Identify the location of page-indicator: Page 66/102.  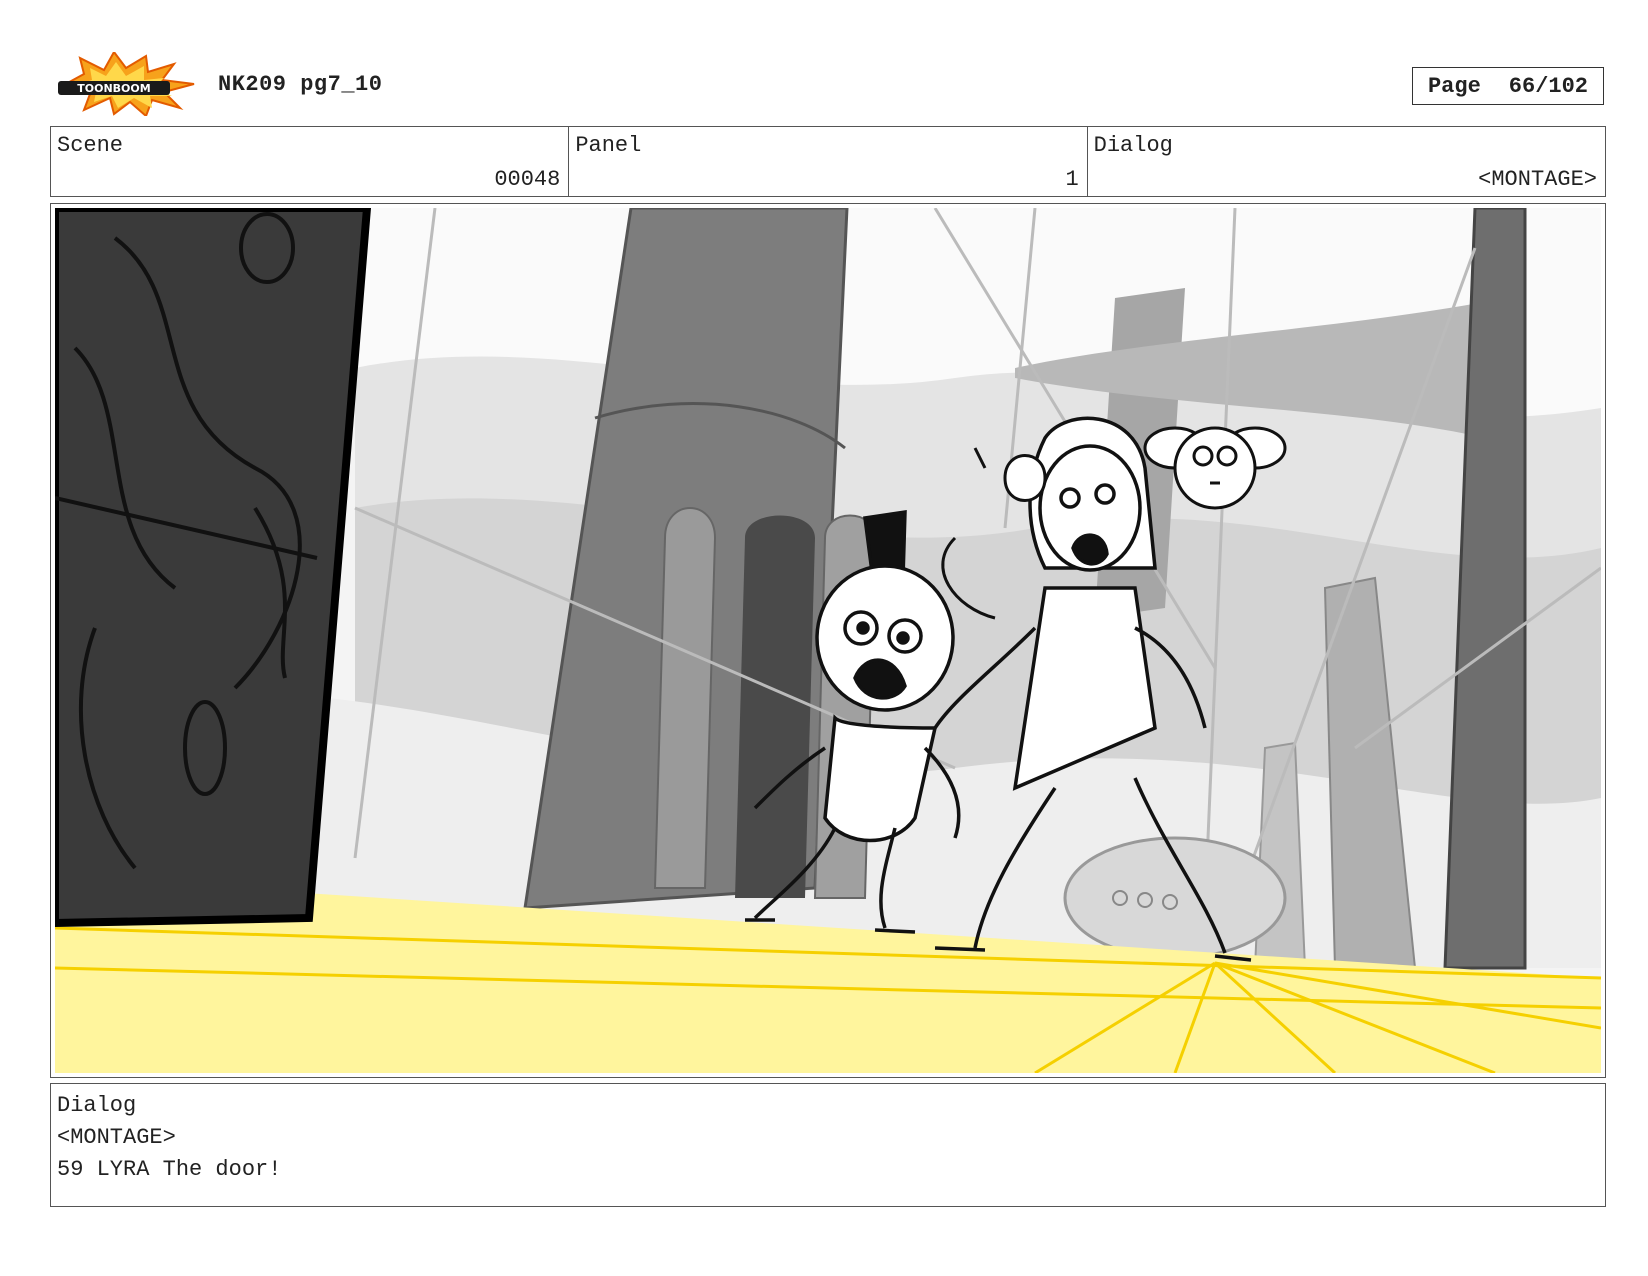
(1508, 86).